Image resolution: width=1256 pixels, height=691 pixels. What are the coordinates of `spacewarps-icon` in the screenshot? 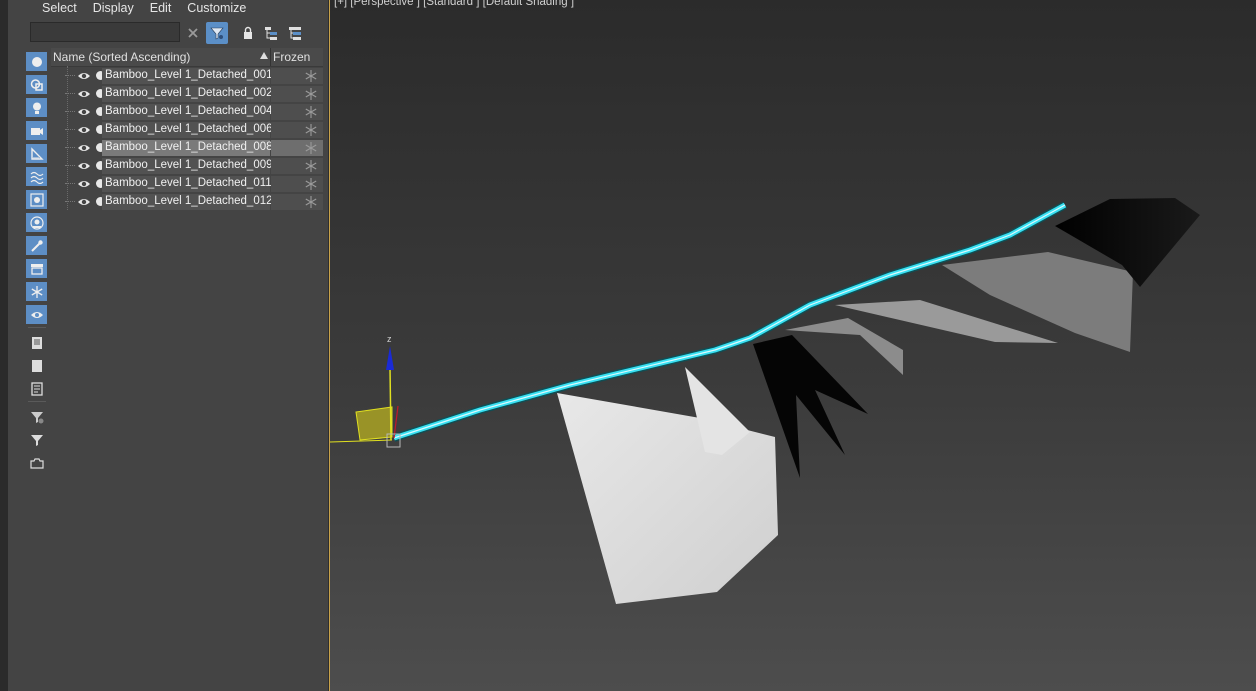 It's located at (36, 177).